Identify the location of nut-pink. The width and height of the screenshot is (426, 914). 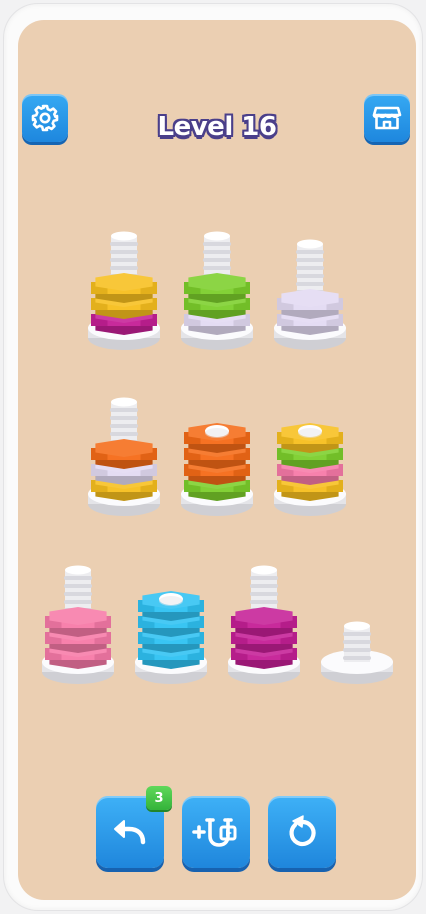
(78, 622).